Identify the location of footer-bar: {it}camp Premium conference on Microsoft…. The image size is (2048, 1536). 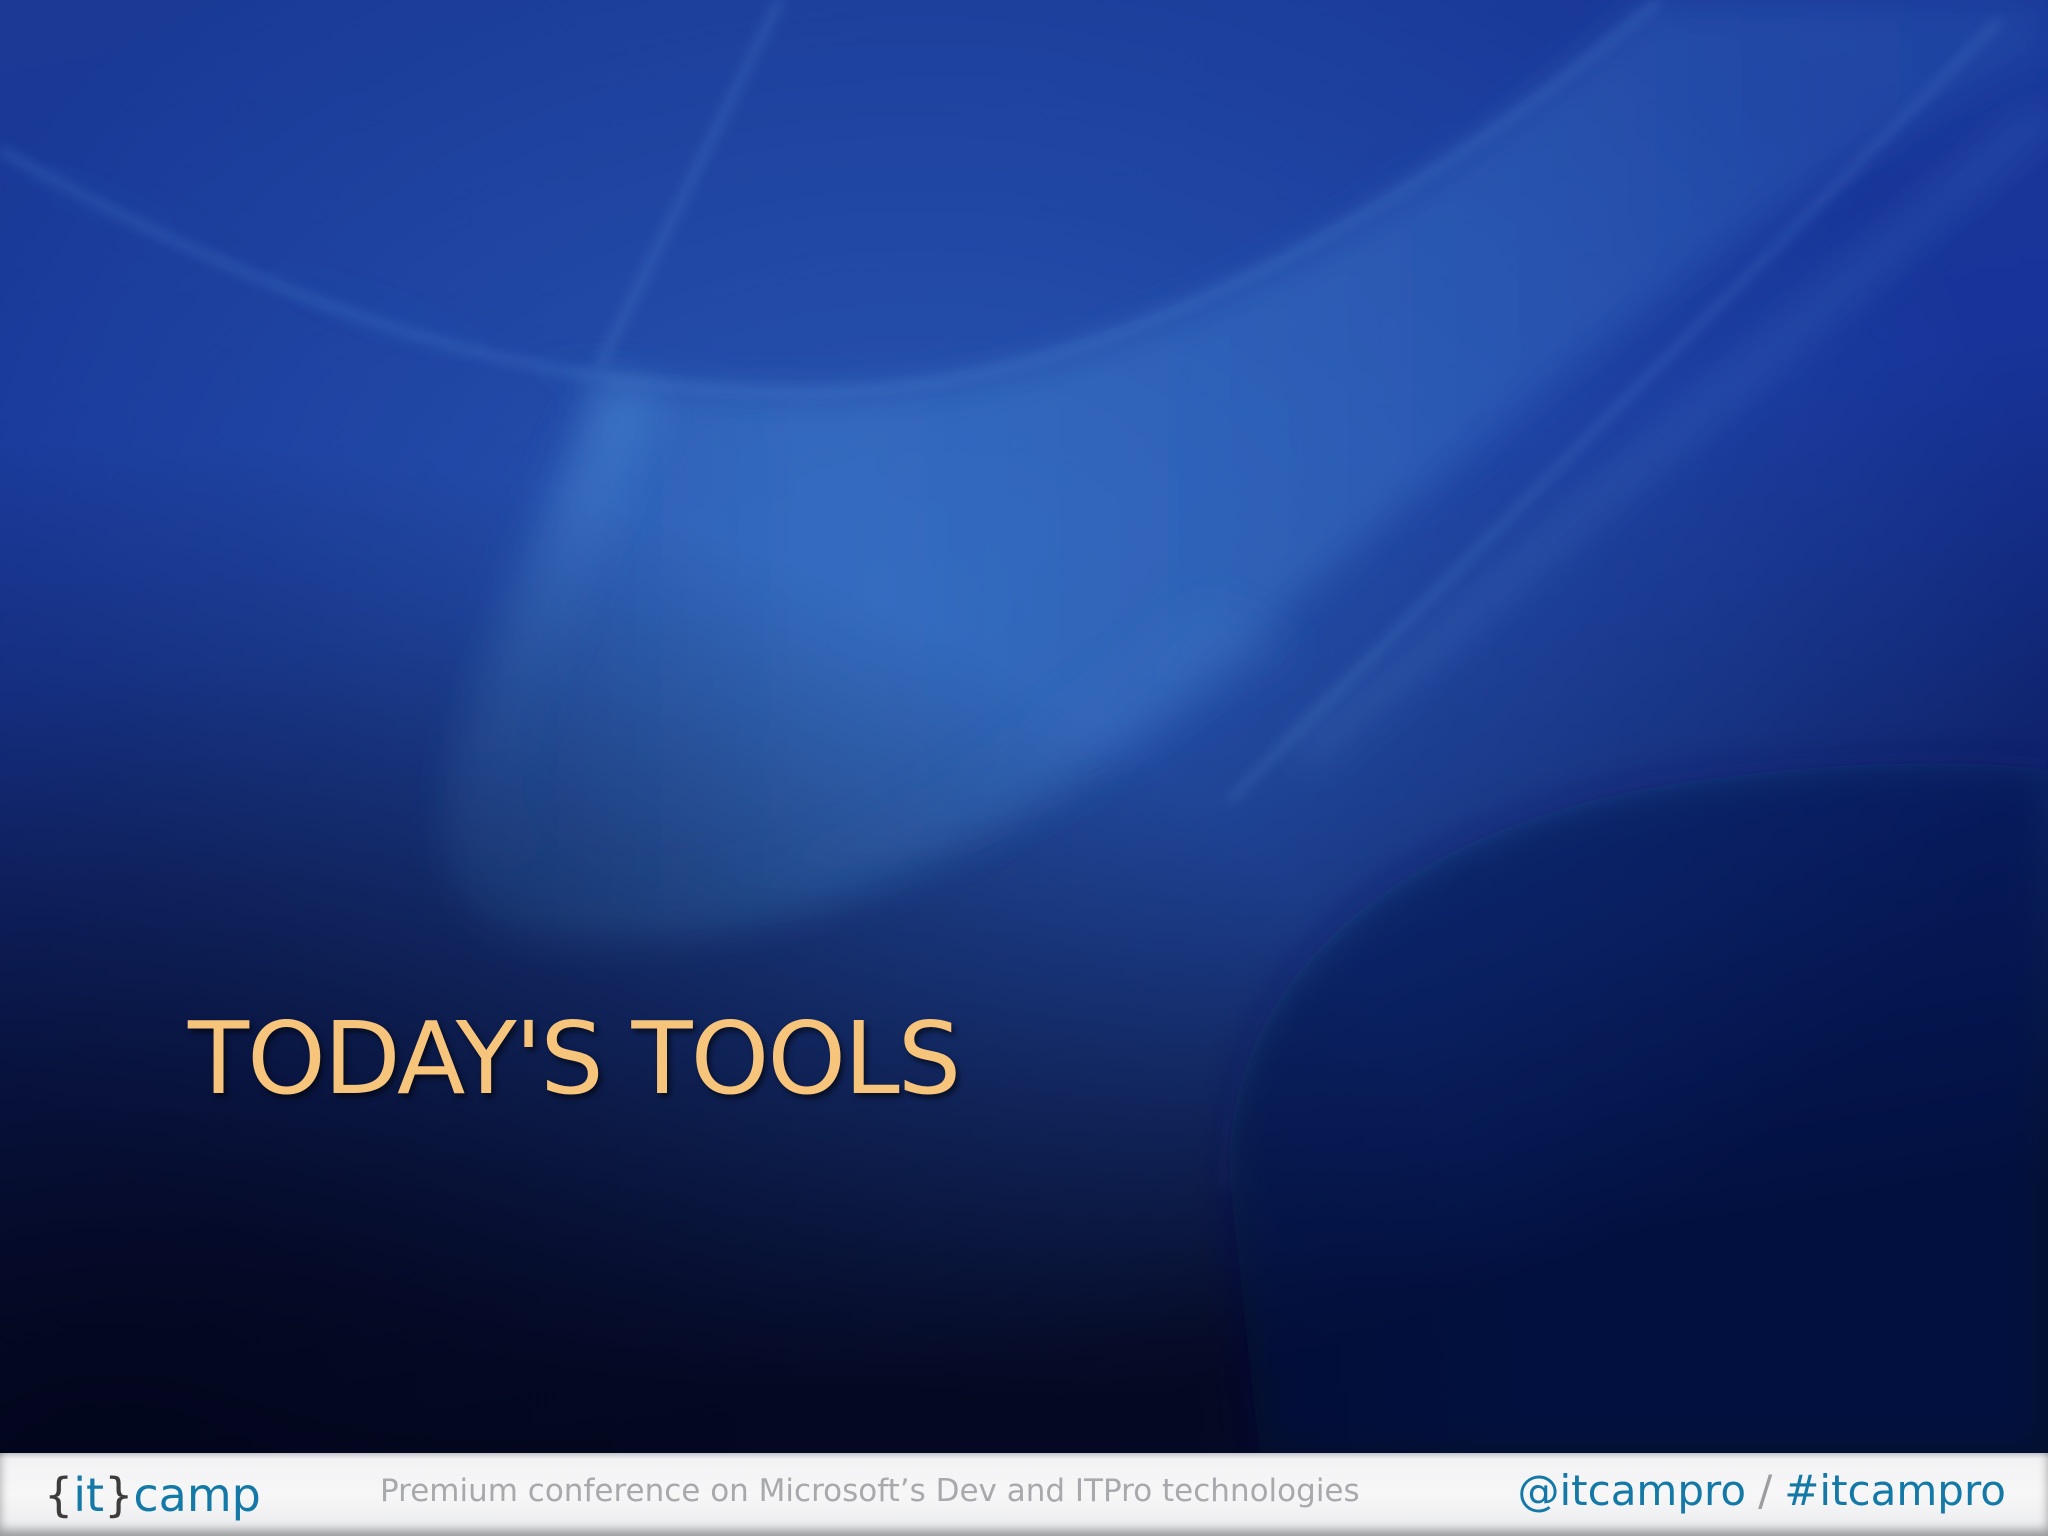
(1024, 1494).